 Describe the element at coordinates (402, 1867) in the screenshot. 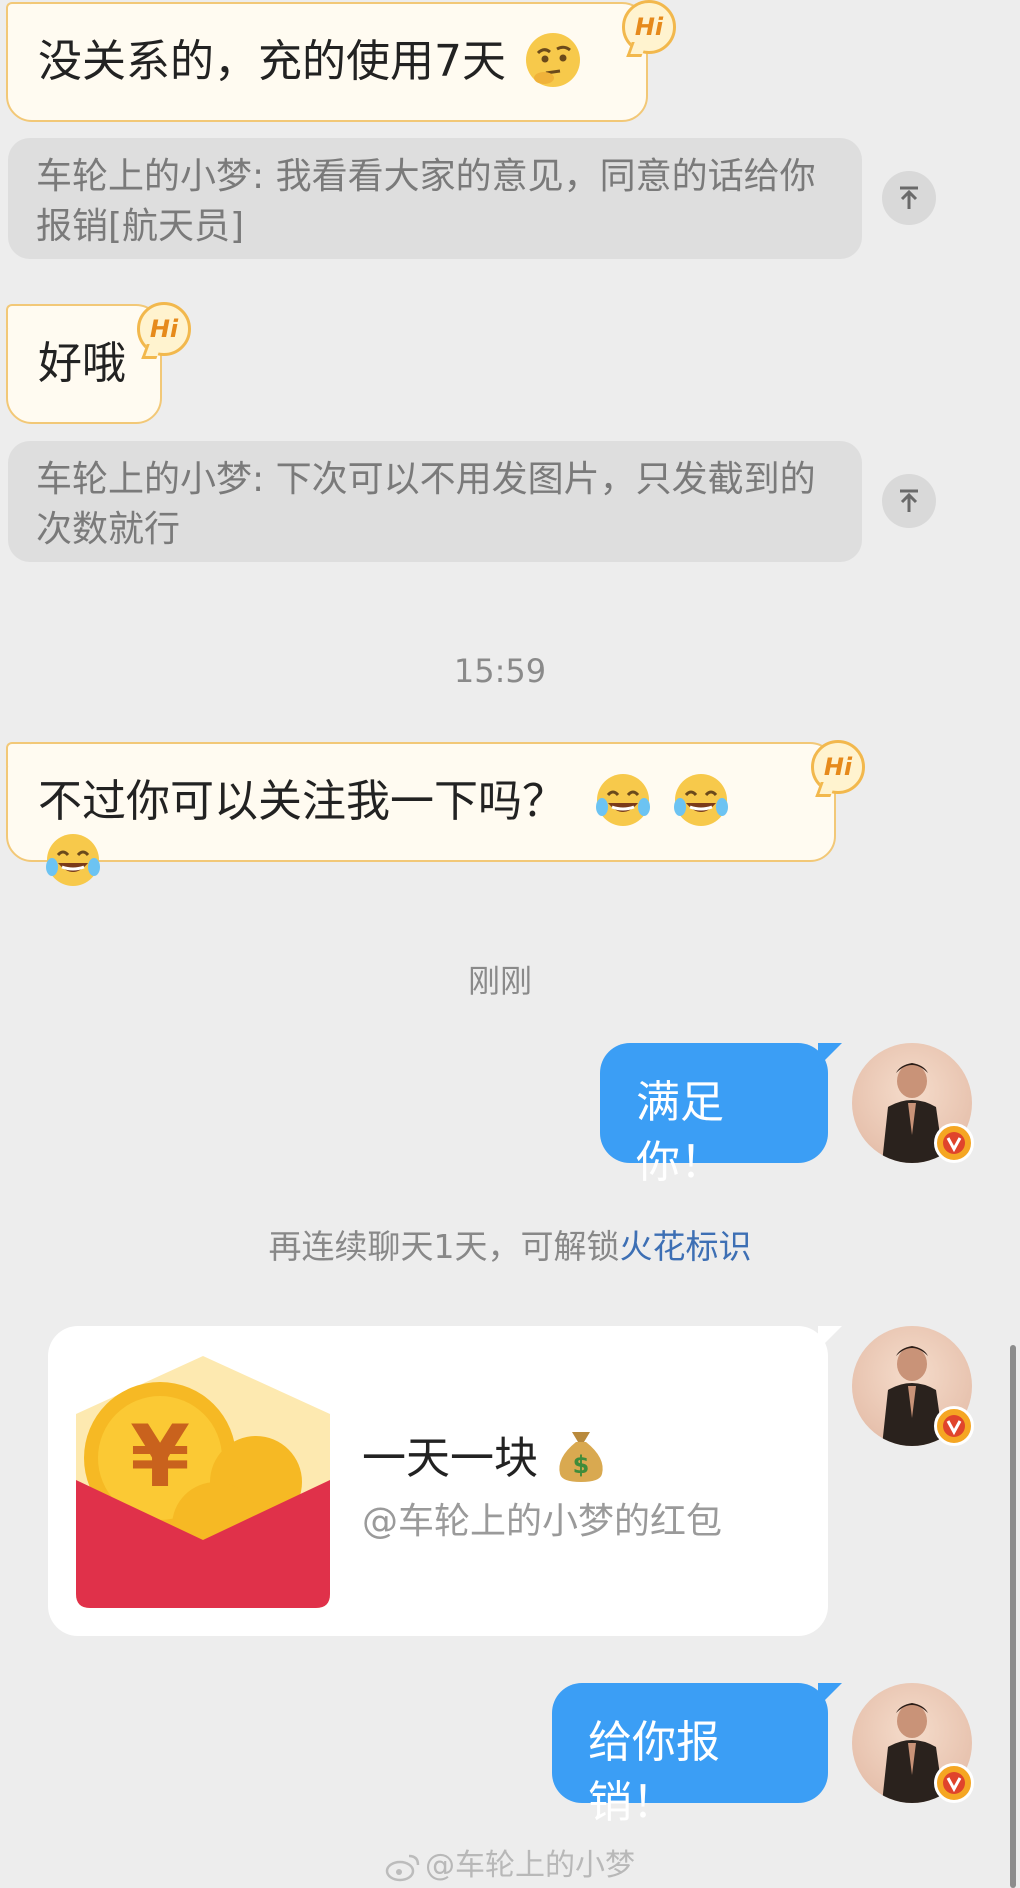

I see `weibo-logo-icon` at that location.